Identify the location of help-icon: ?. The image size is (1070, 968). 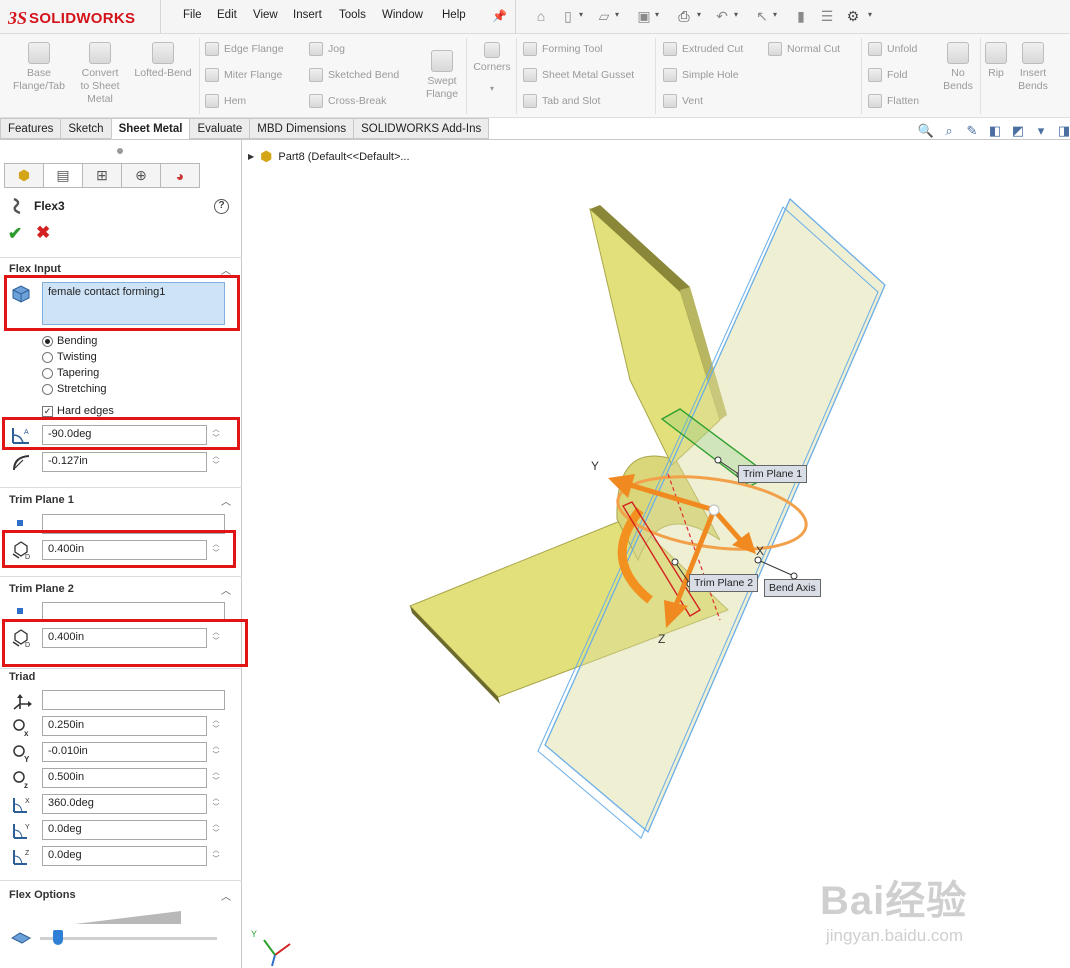
(221, 206).